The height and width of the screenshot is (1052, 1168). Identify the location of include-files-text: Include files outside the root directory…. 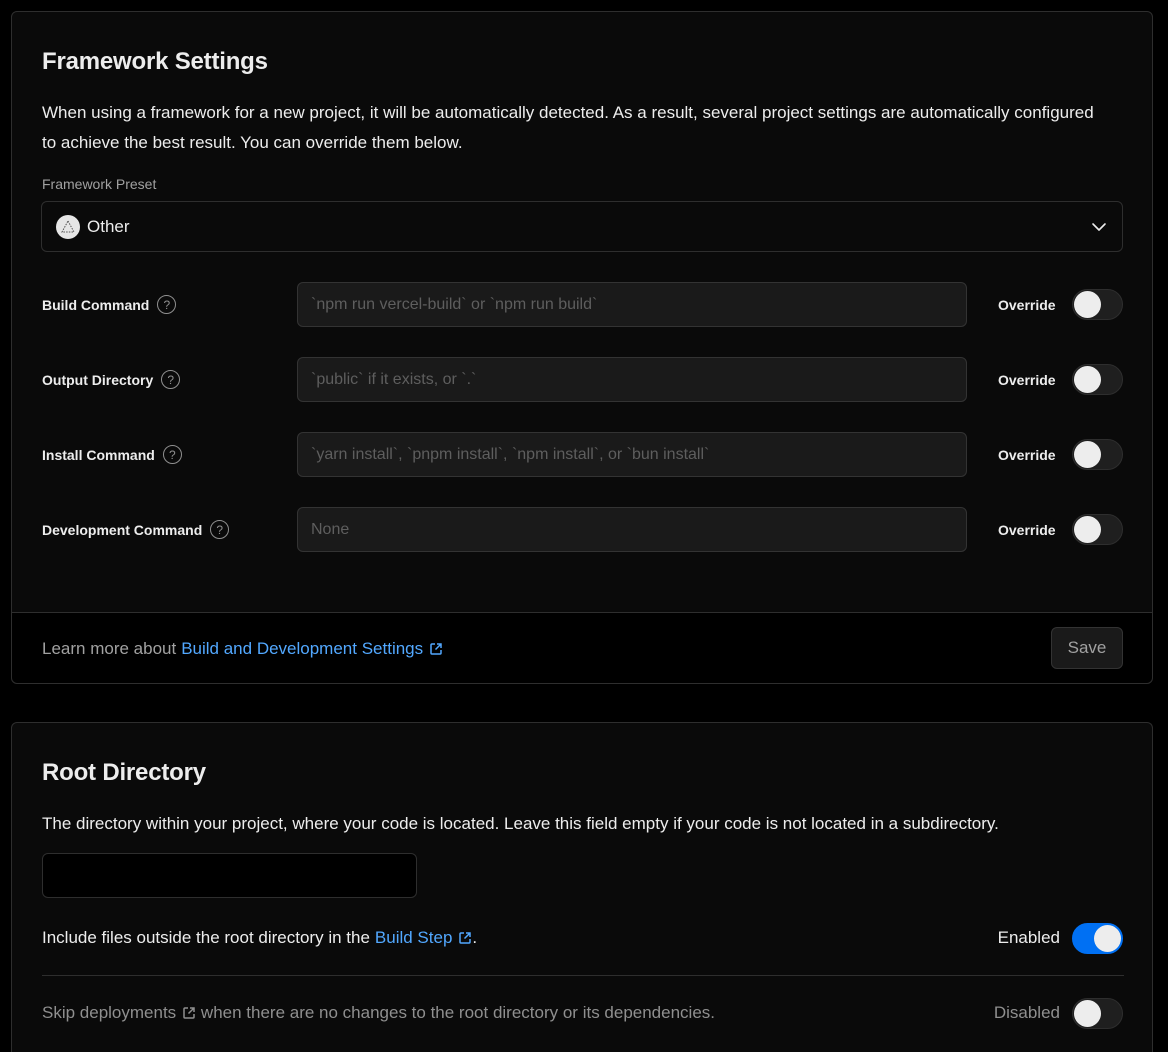
(260, 938).